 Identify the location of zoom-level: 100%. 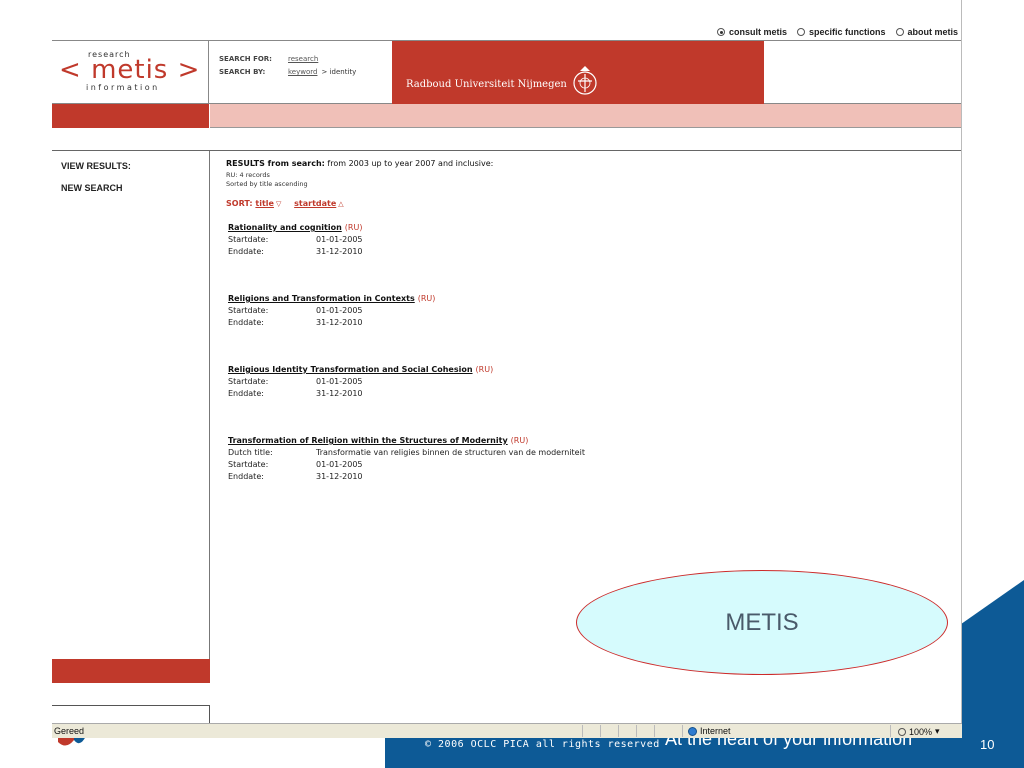
(921, 731).